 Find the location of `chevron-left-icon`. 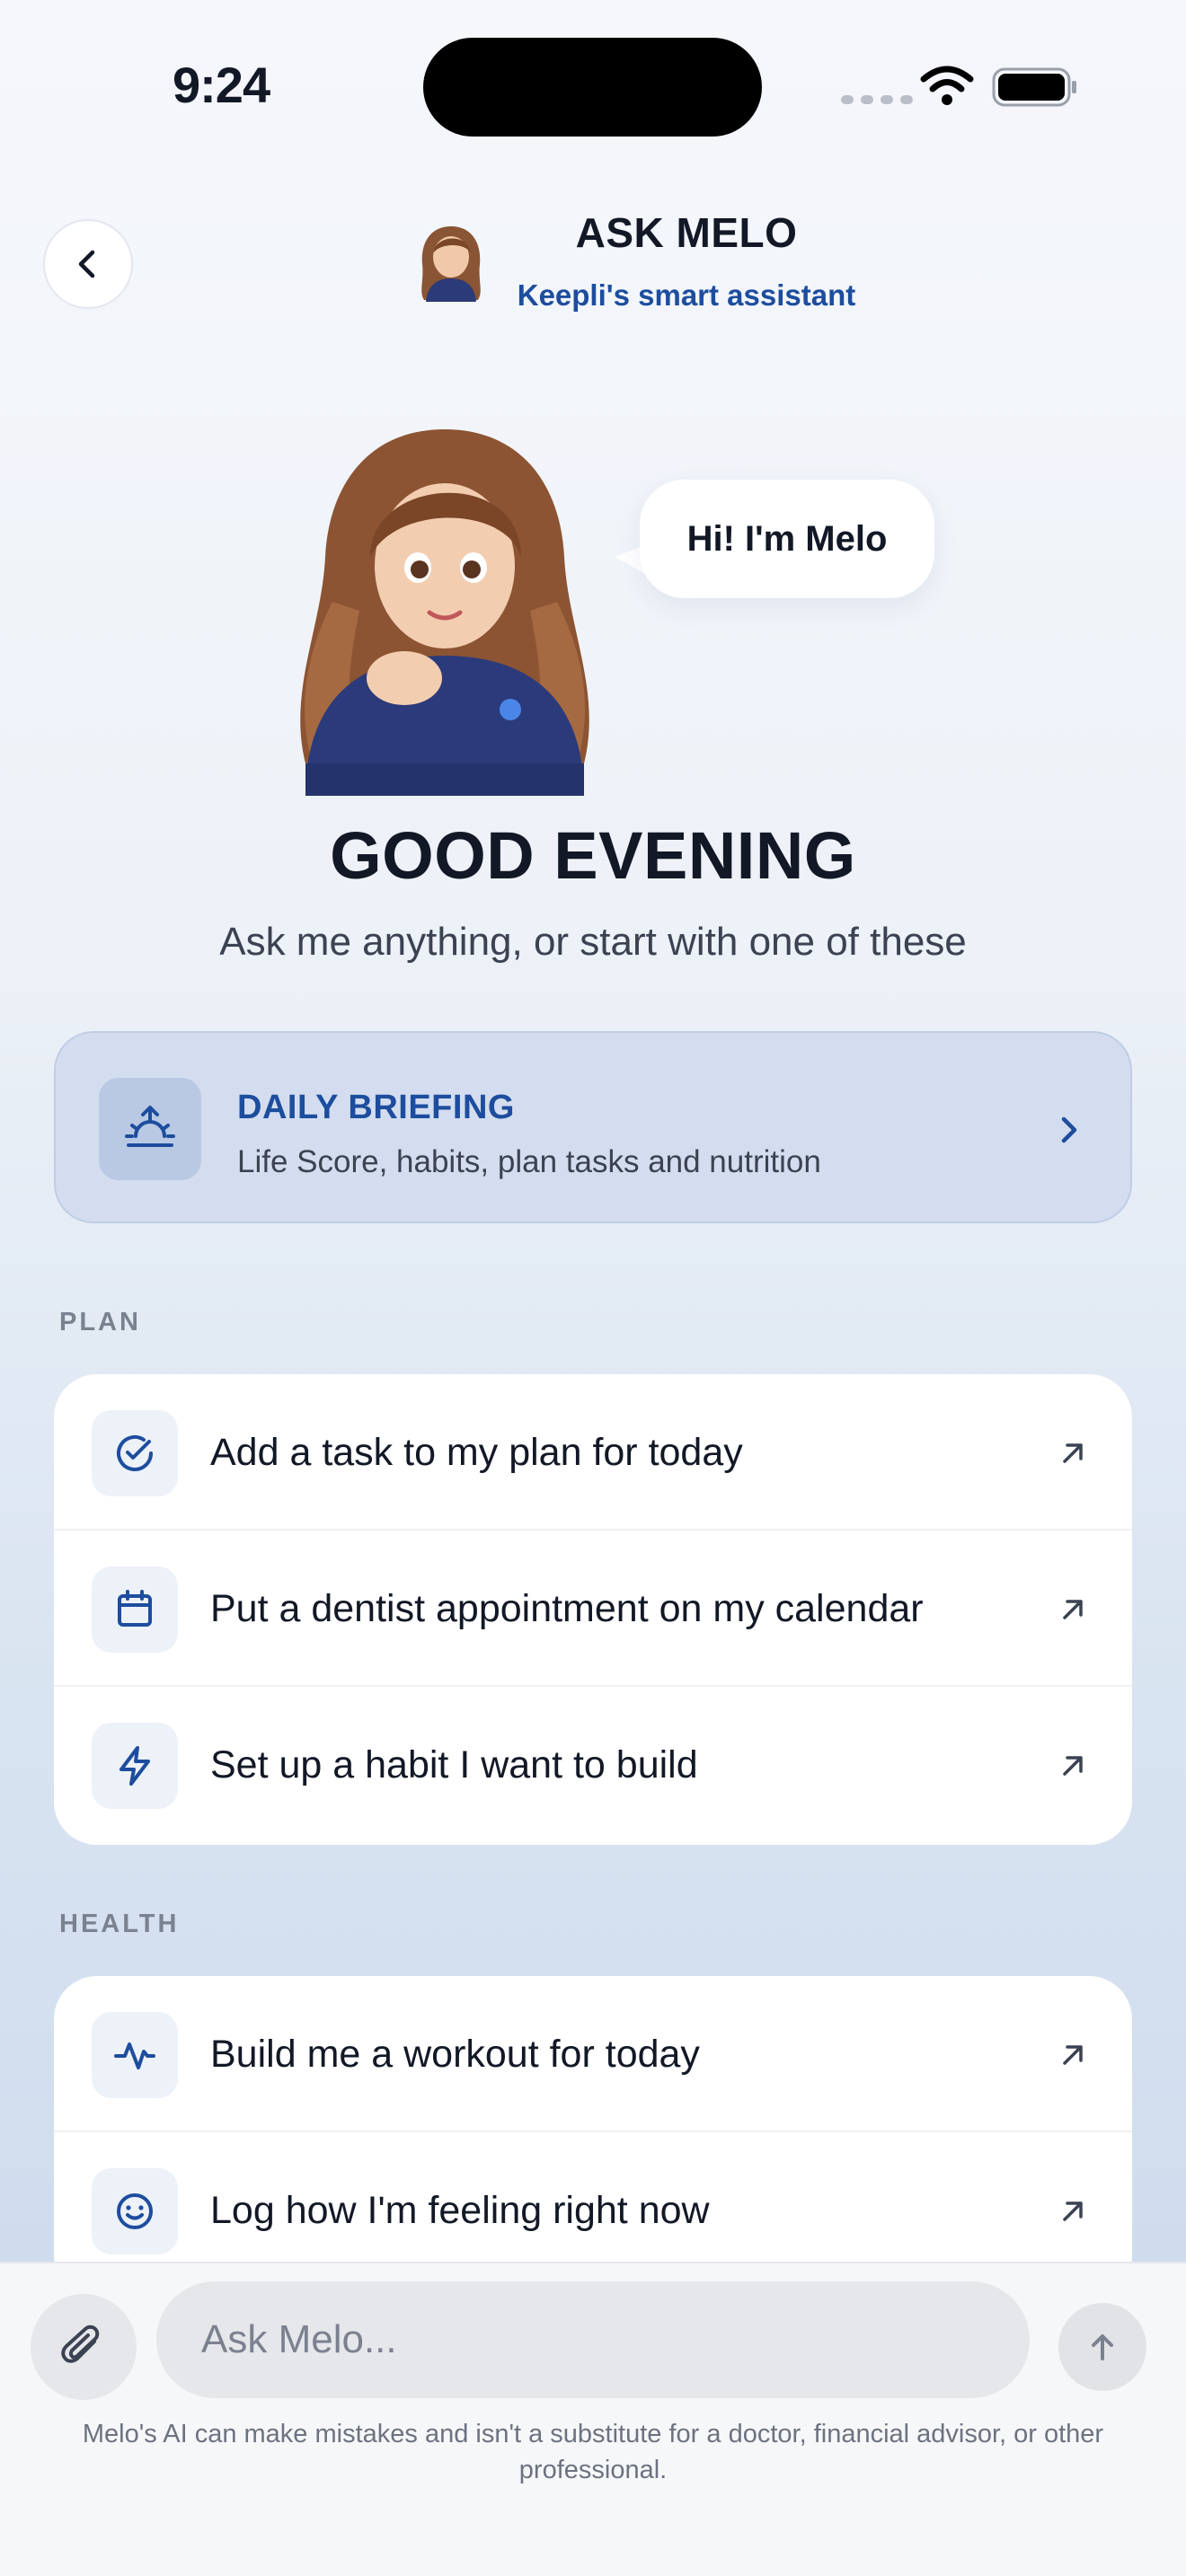

chevron-left-icon is located at coordinates (86, 264).